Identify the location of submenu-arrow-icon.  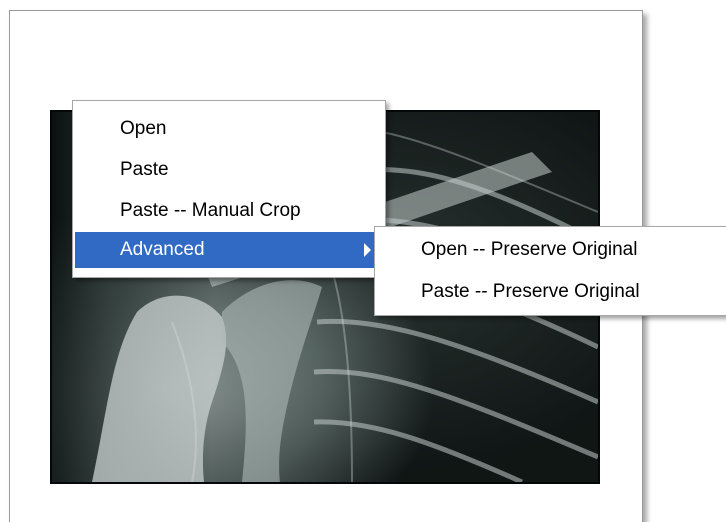
(367, 250).